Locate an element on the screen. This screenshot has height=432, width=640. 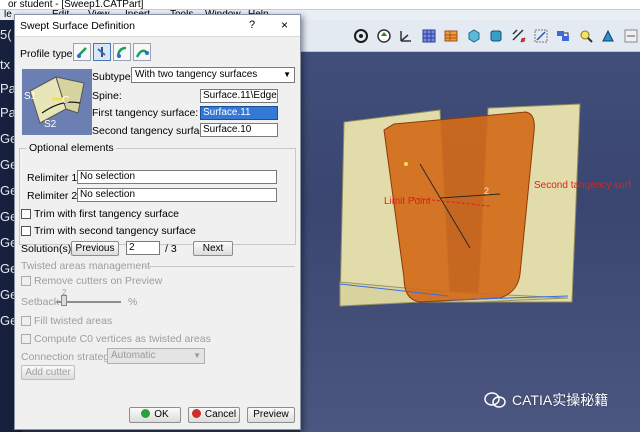
dialog-title-bar: Swept Surface Definition ? × is located at coordinates (157, 26).